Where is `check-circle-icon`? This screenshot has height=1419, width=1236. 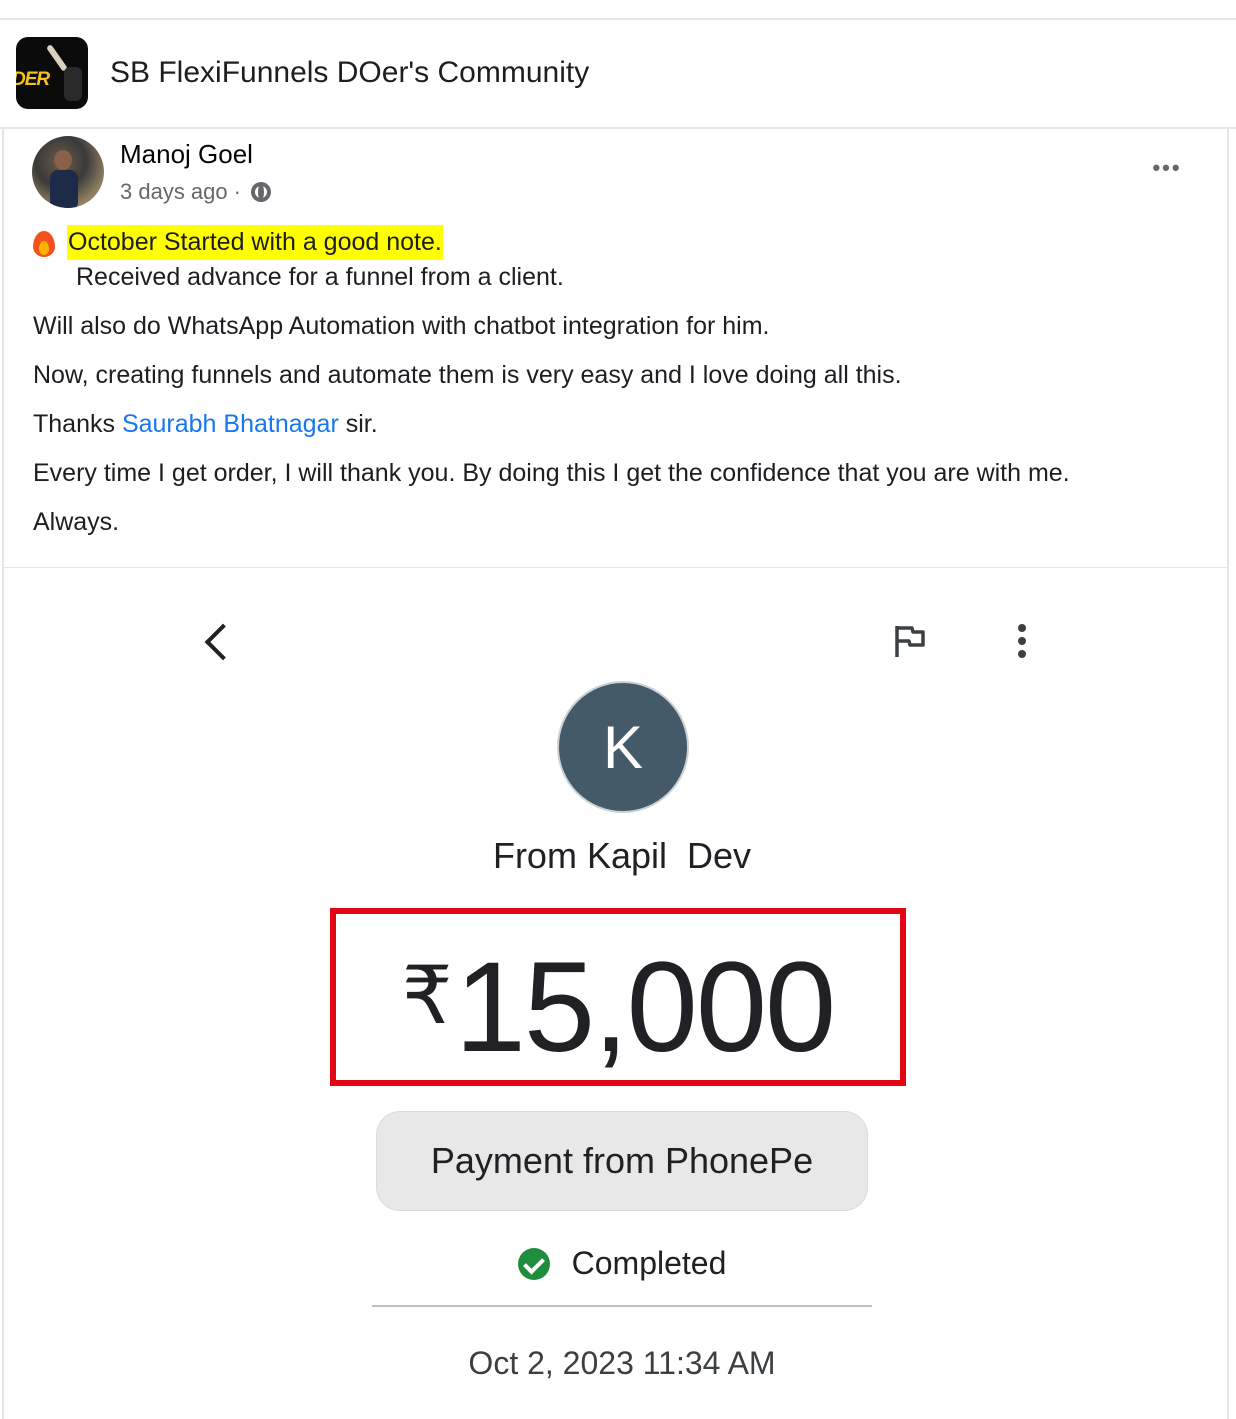 check-circle-icon is located at coordinates (533, 1263).